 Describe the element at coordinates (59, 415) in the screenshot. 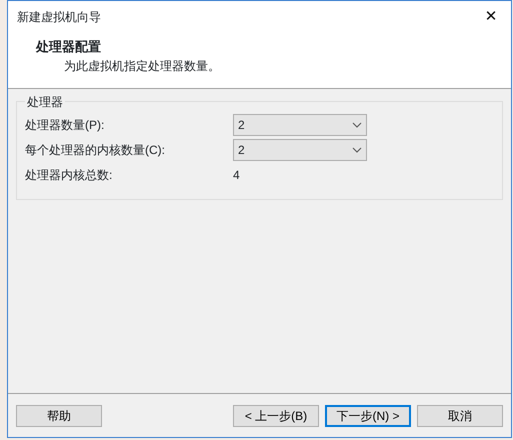

I see `wizard-button: 帮助` at that location.